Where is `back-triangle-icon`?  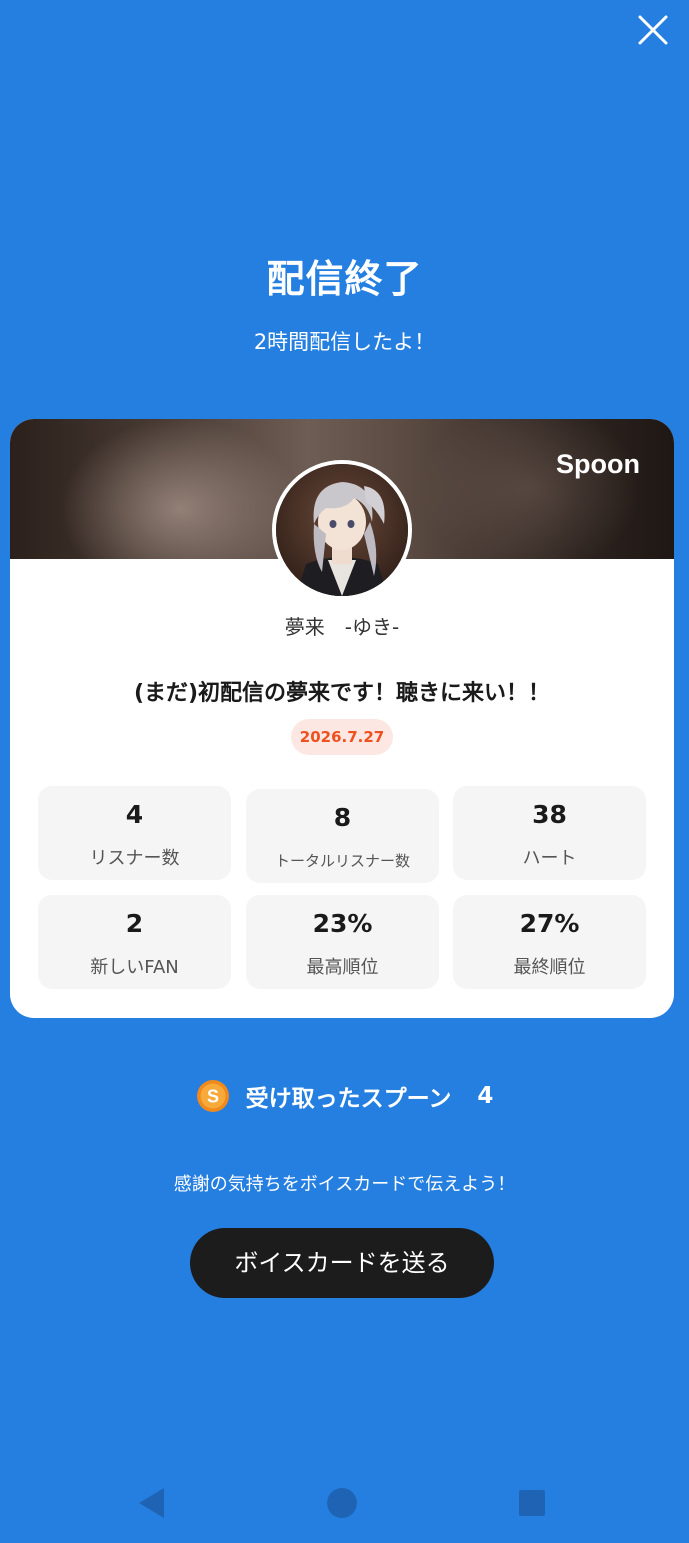
back-triangle-icon is located at coordinates (151, 1503).